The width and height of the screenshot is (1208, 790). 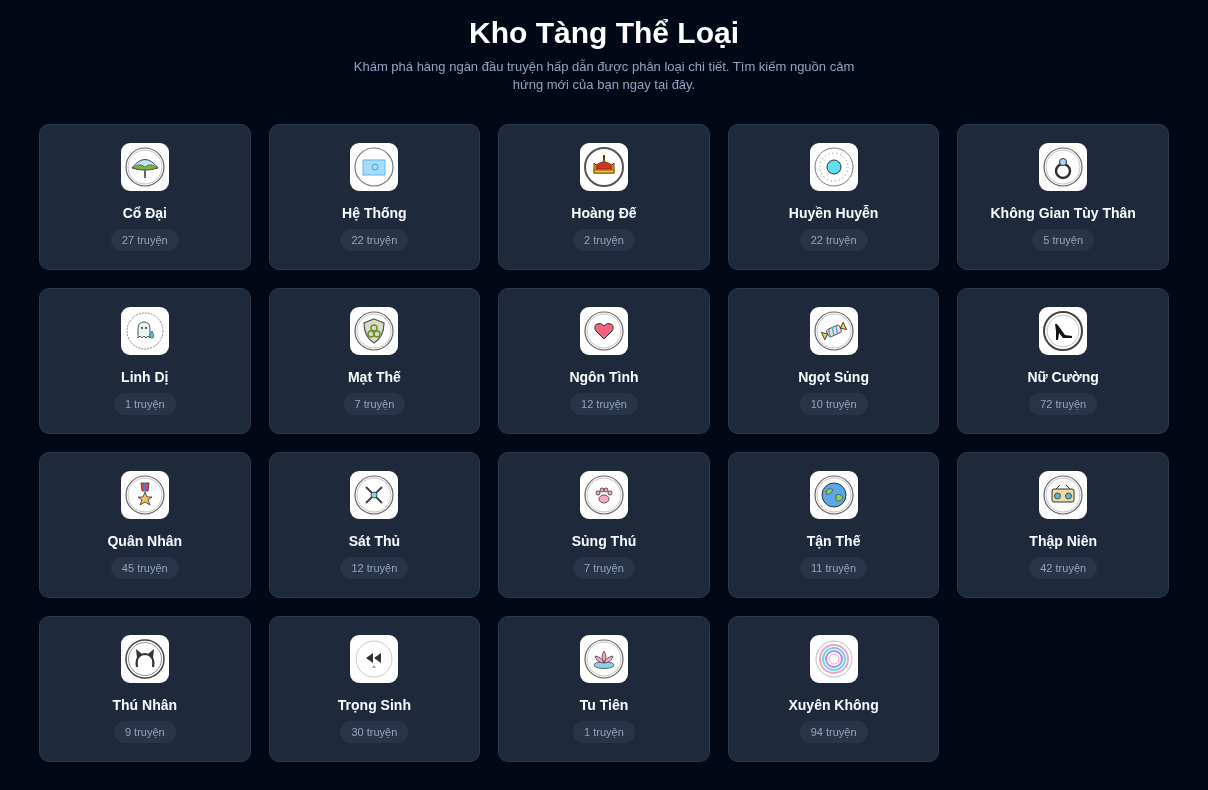 What do you see at coordinates (1063, 197) in the screenshot?
I see `genre-card: Không Gian Tùy Thân 5 truyện` at bounding box center [1063, 197].